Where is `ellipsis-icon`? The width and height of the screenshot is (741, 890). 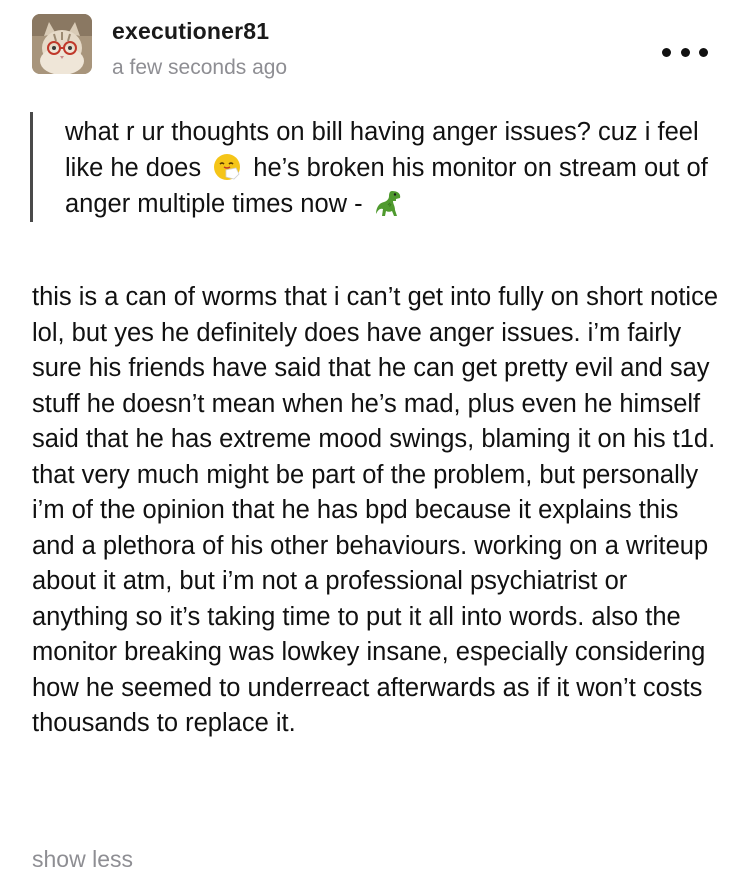 ellipsis-icon is located at coordinates (685, 52).